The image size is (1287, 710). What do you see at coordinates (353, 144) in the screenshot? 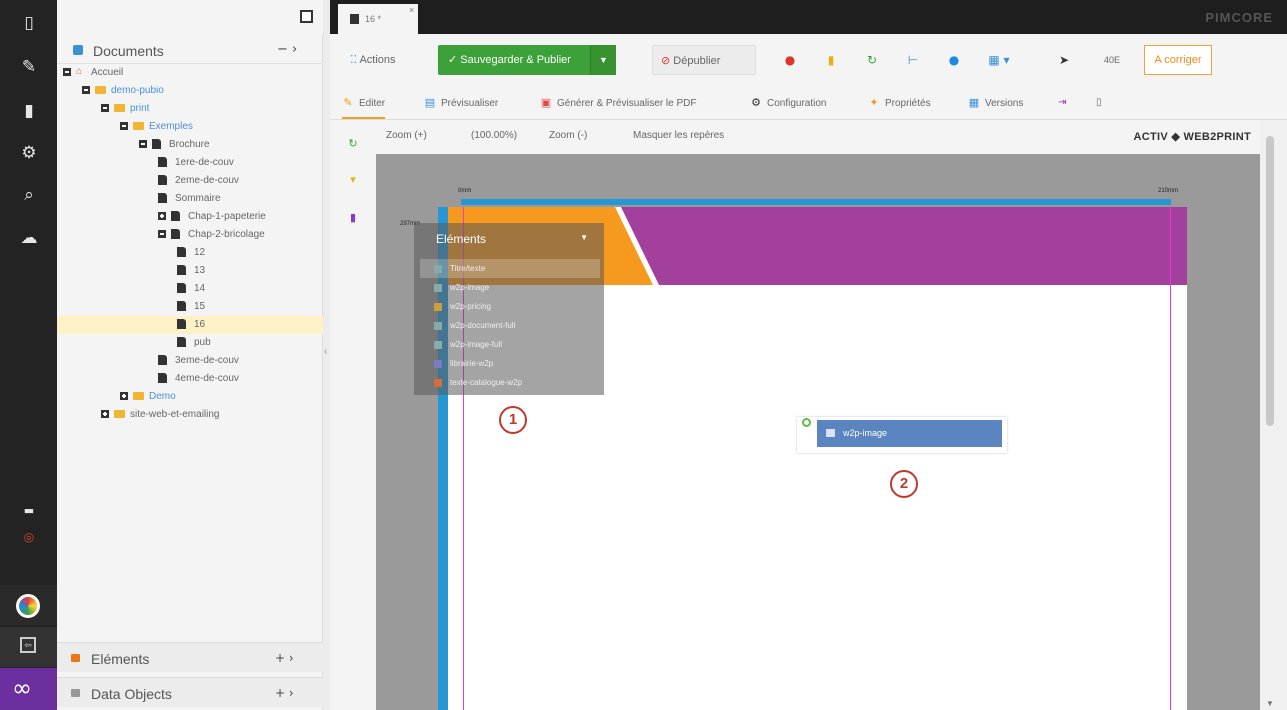
I see `refresh-icon: ↻` at bounding box center [353, 144].